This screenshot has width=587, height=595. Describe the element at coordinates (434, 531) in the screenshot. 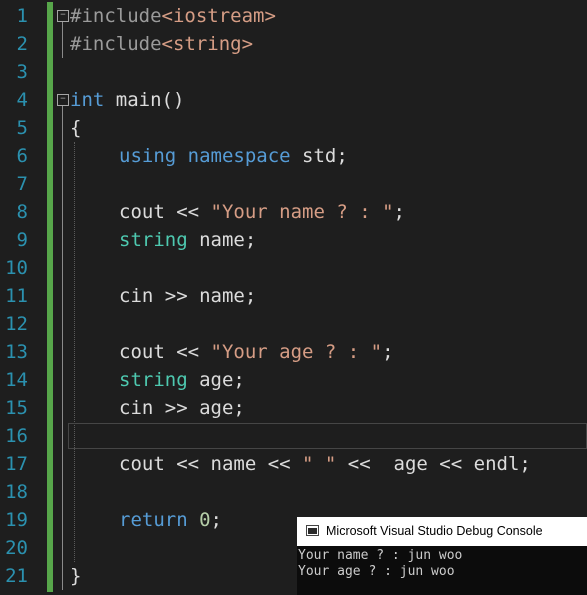

I see `console-title: Microsoft Visual Studio Debug Console` at that location.